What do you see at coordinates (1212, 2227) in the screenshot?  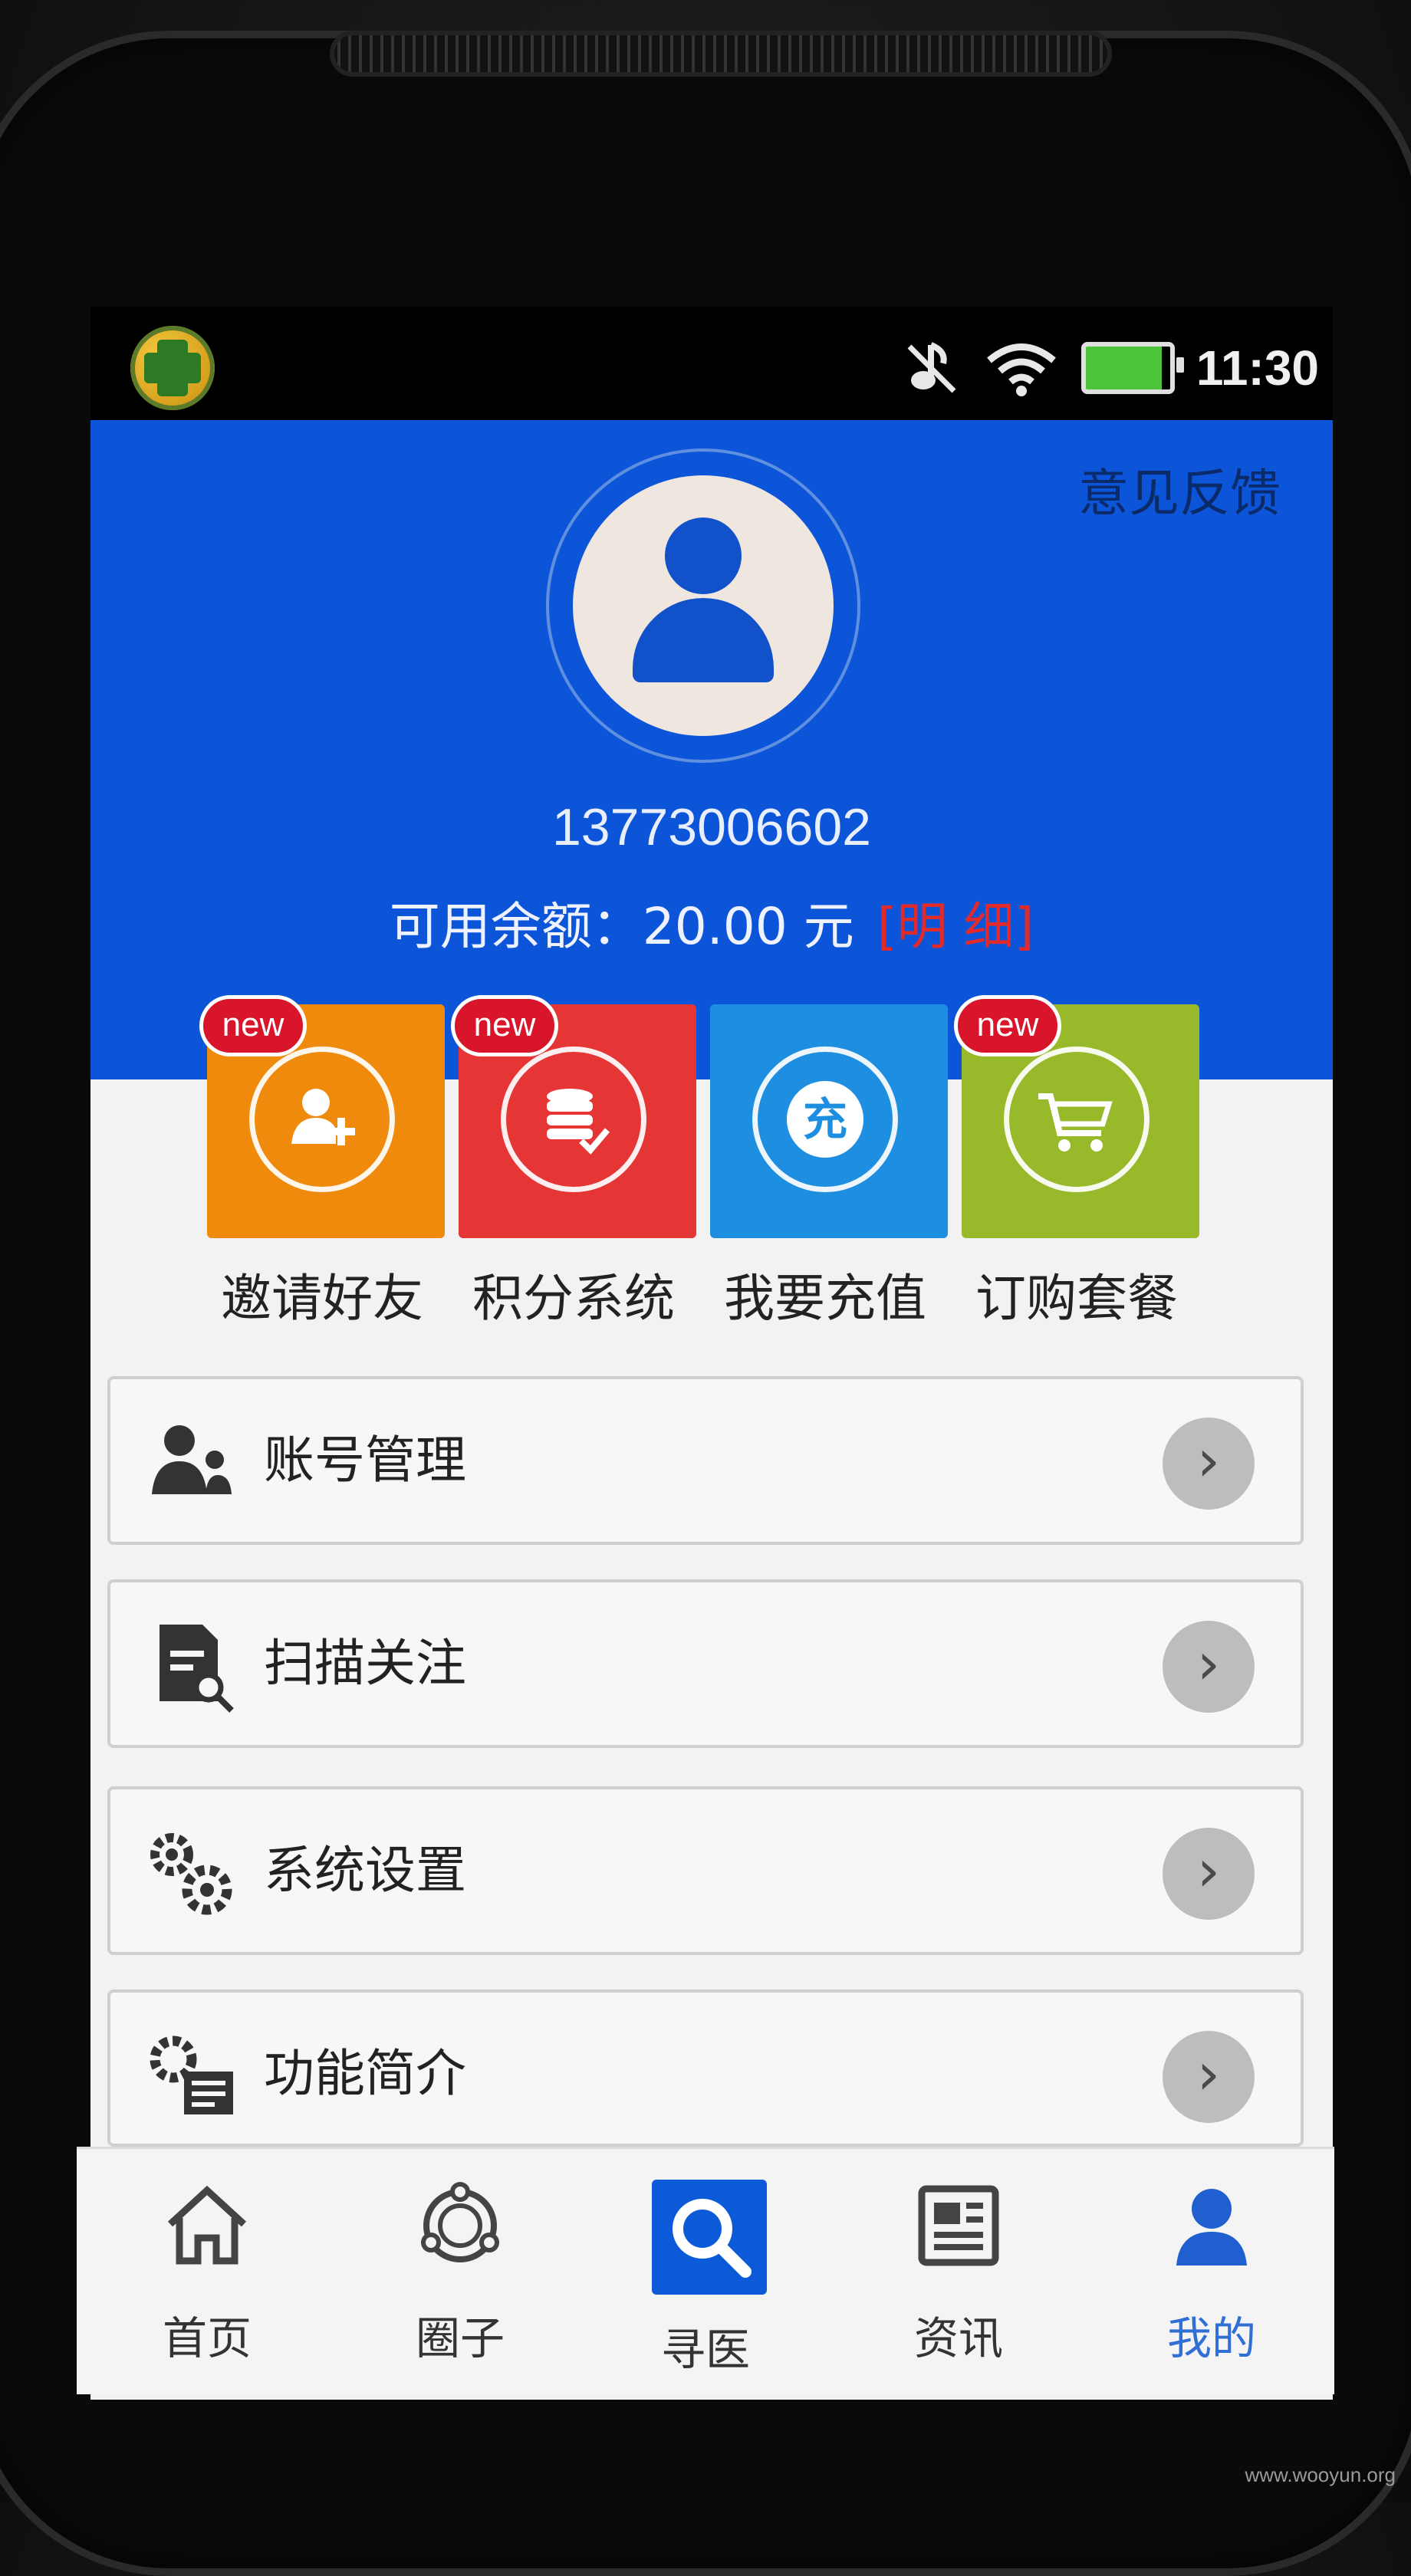 I see `profile-icon` at bounding box center [1212, 2227].